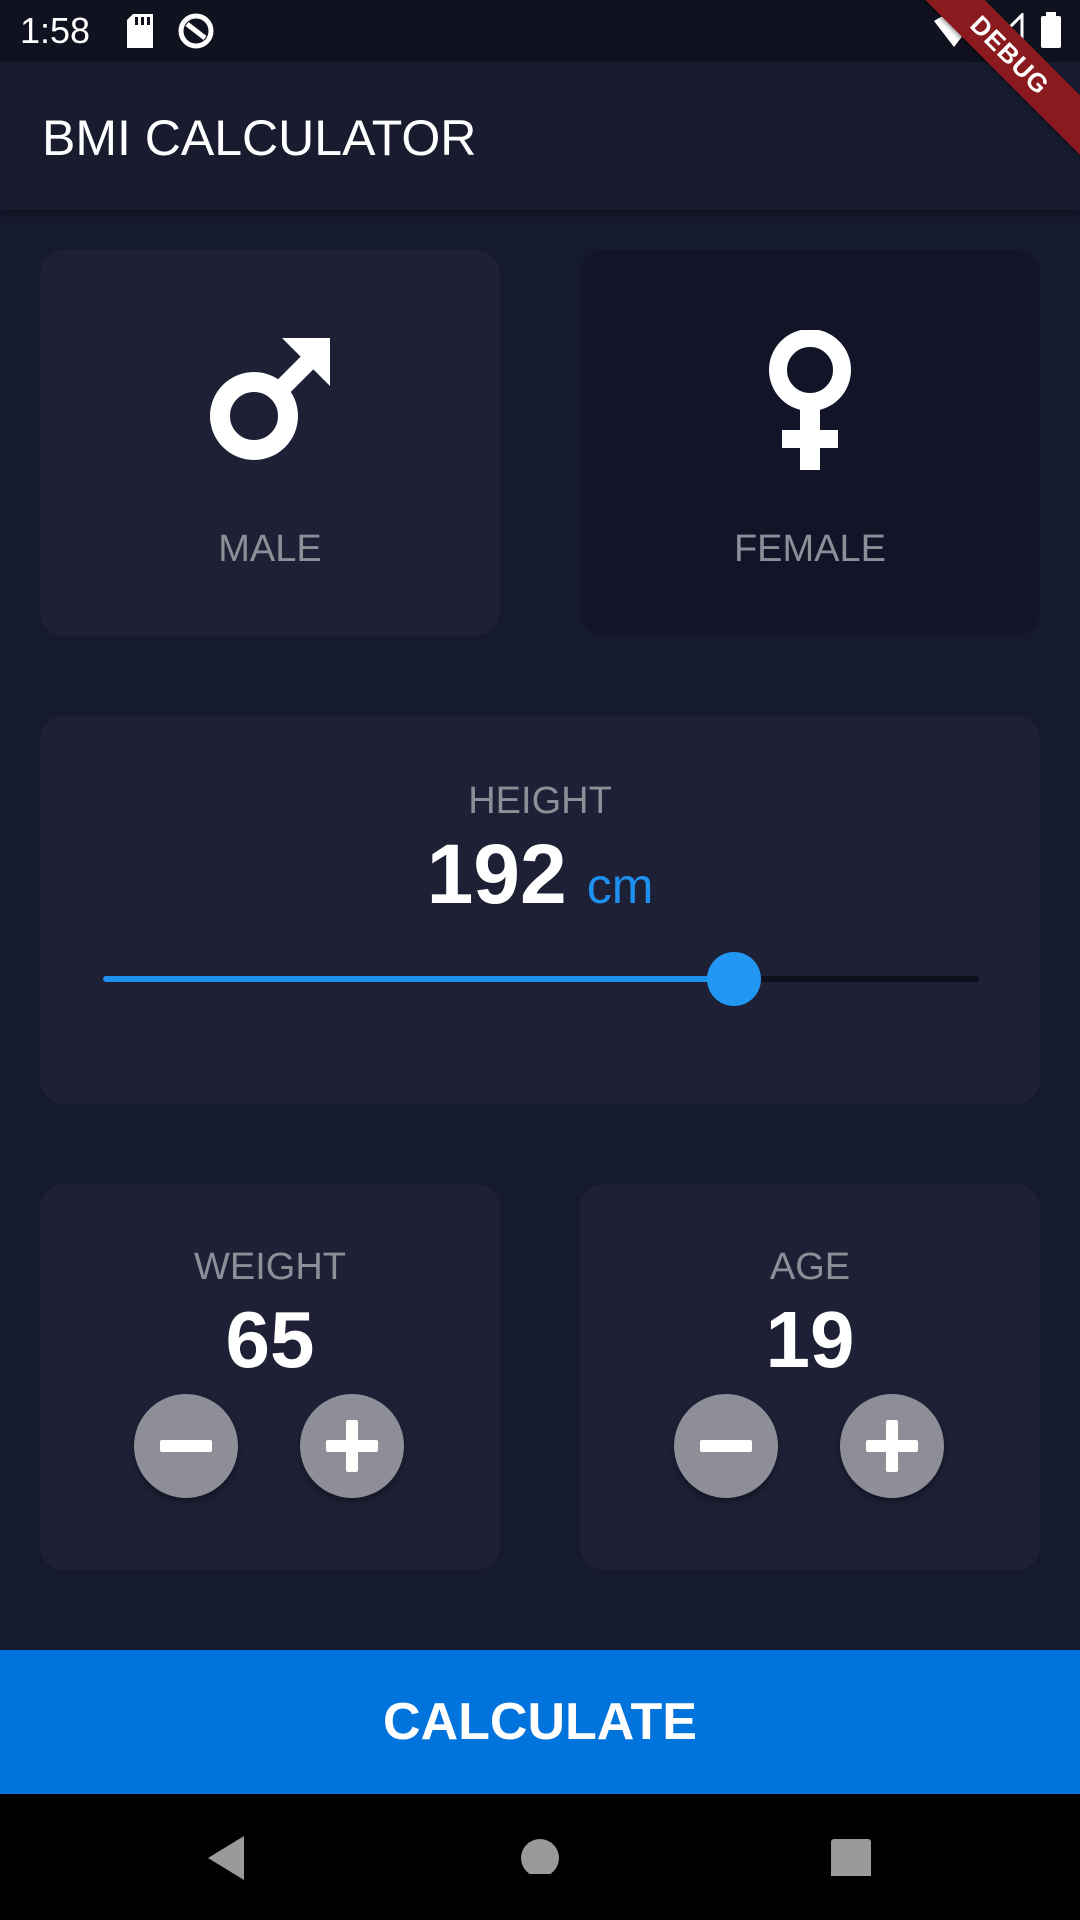 This screenshot has width=1080, height=1920. I want to click on male-card: MALE, so click(270, 443).